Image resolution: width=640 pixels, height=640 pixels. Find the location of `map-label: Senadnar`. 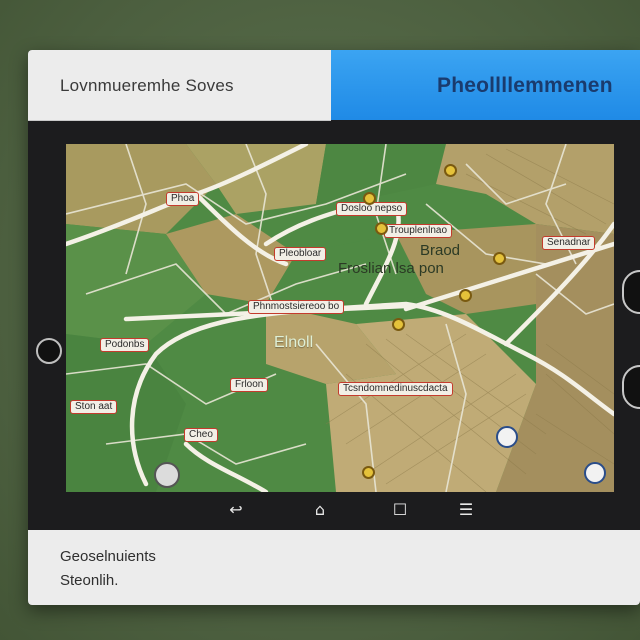

map-label: Senadnar is located at coordinates (569, 243).